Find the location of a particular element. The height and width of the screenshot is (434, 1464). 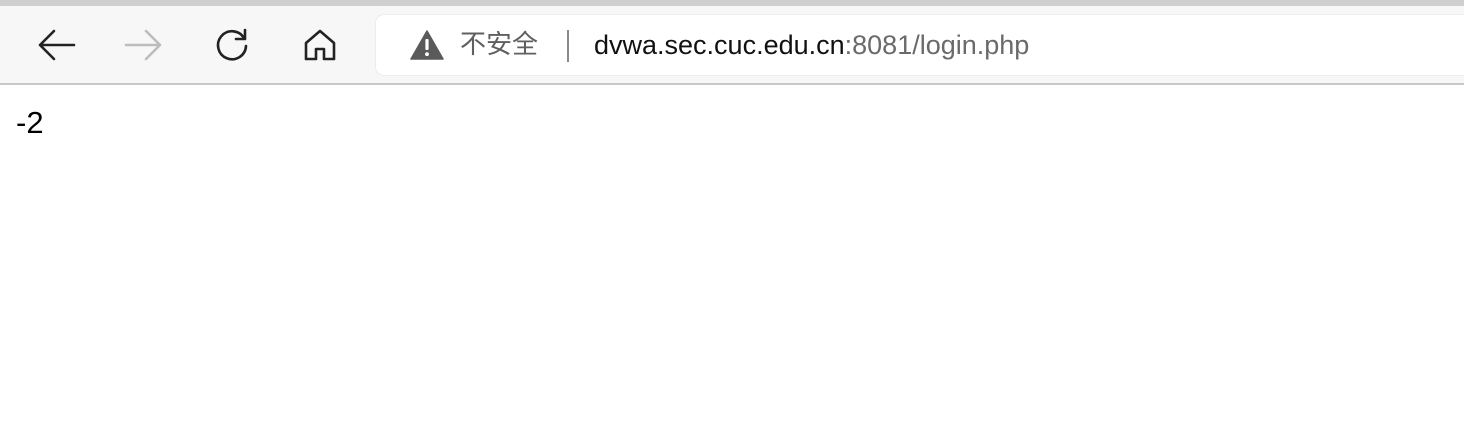

forward-button is located at coordinates (144, 45).